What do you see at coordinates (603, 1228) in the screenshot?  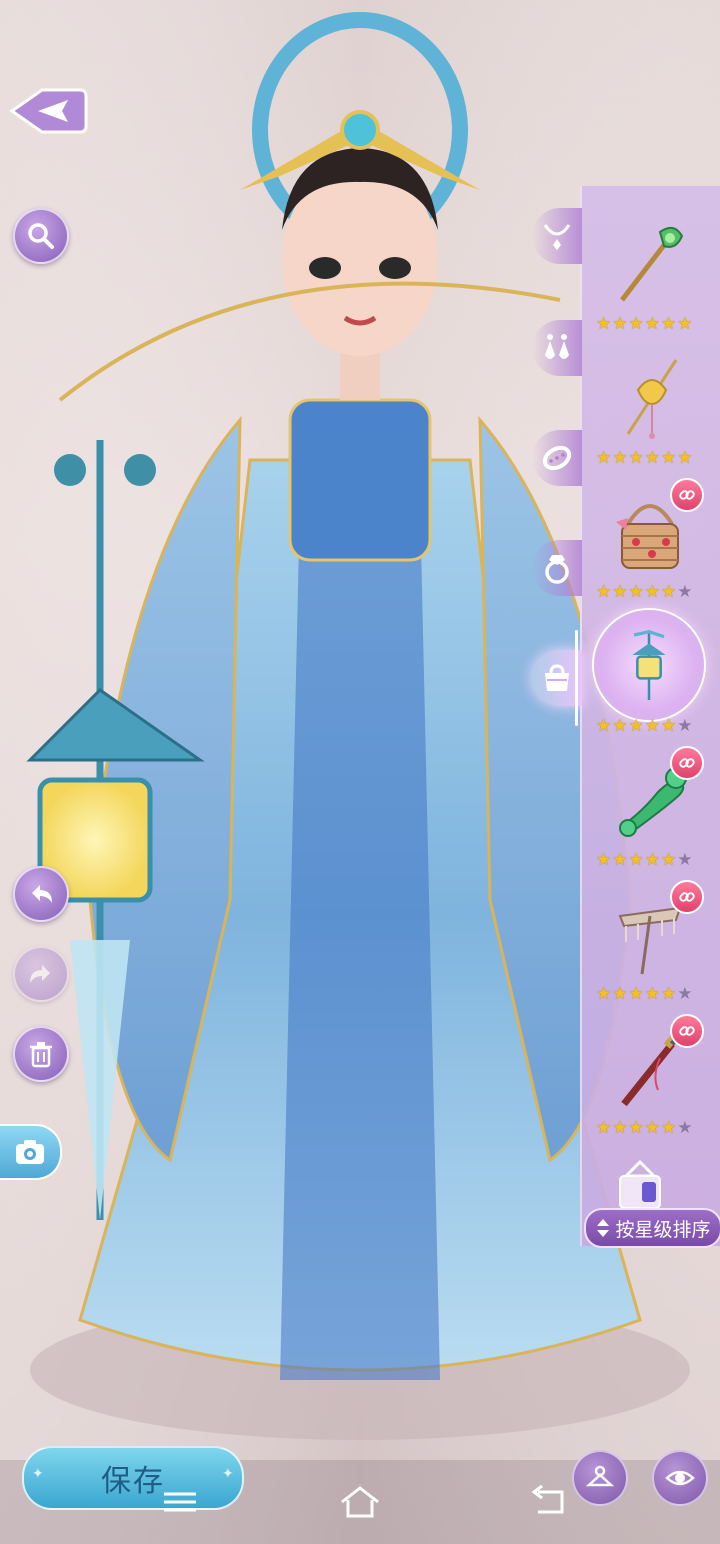 I see `sort-arrows-icon` at bounding box center [603, 1228].